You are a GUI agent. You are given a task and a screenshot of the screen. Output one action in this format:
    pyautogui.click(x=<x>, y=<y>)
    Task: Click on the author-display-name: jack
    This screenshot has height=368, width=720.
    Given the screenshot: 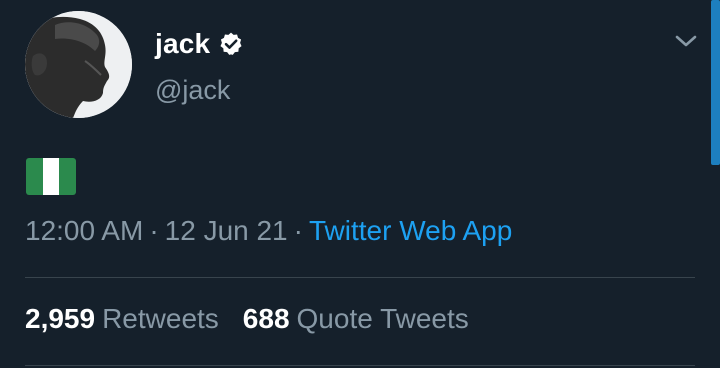 What is the action you would take?
    pyautogui.click(x=182, y=44)
    